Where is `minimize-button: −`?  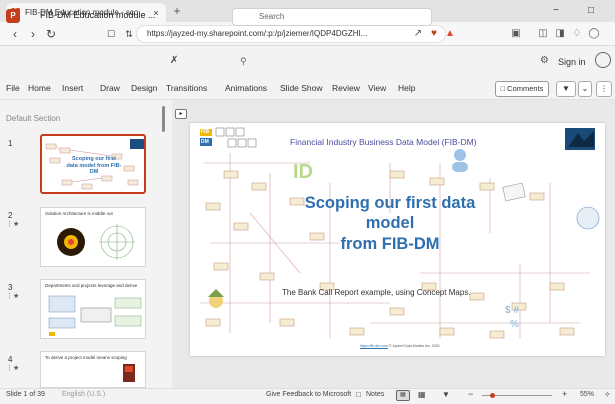 minimize-button: − is located at coordinates (556, 11).